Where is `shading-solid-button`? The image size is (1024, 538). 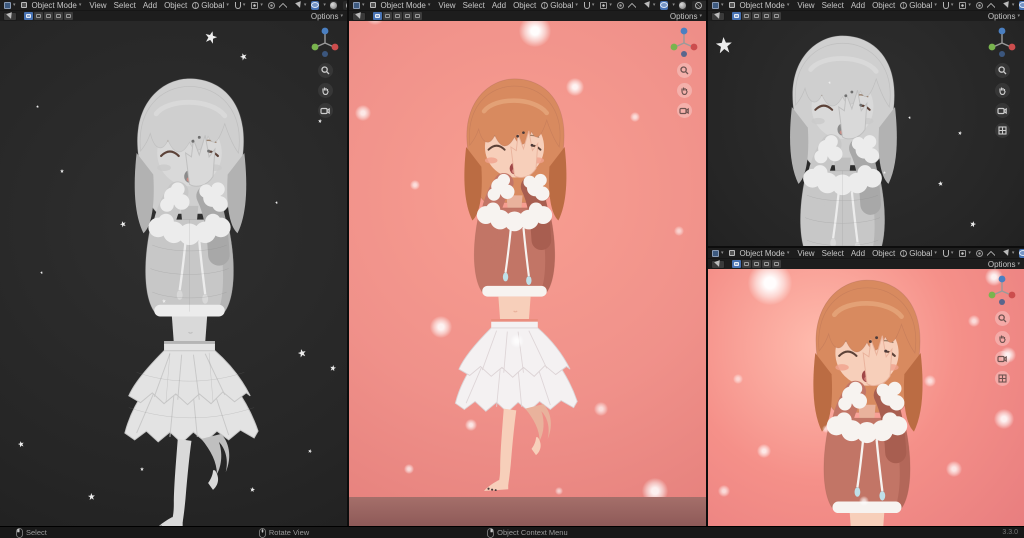
shading-solid-button is located at coordinates (705, 5).